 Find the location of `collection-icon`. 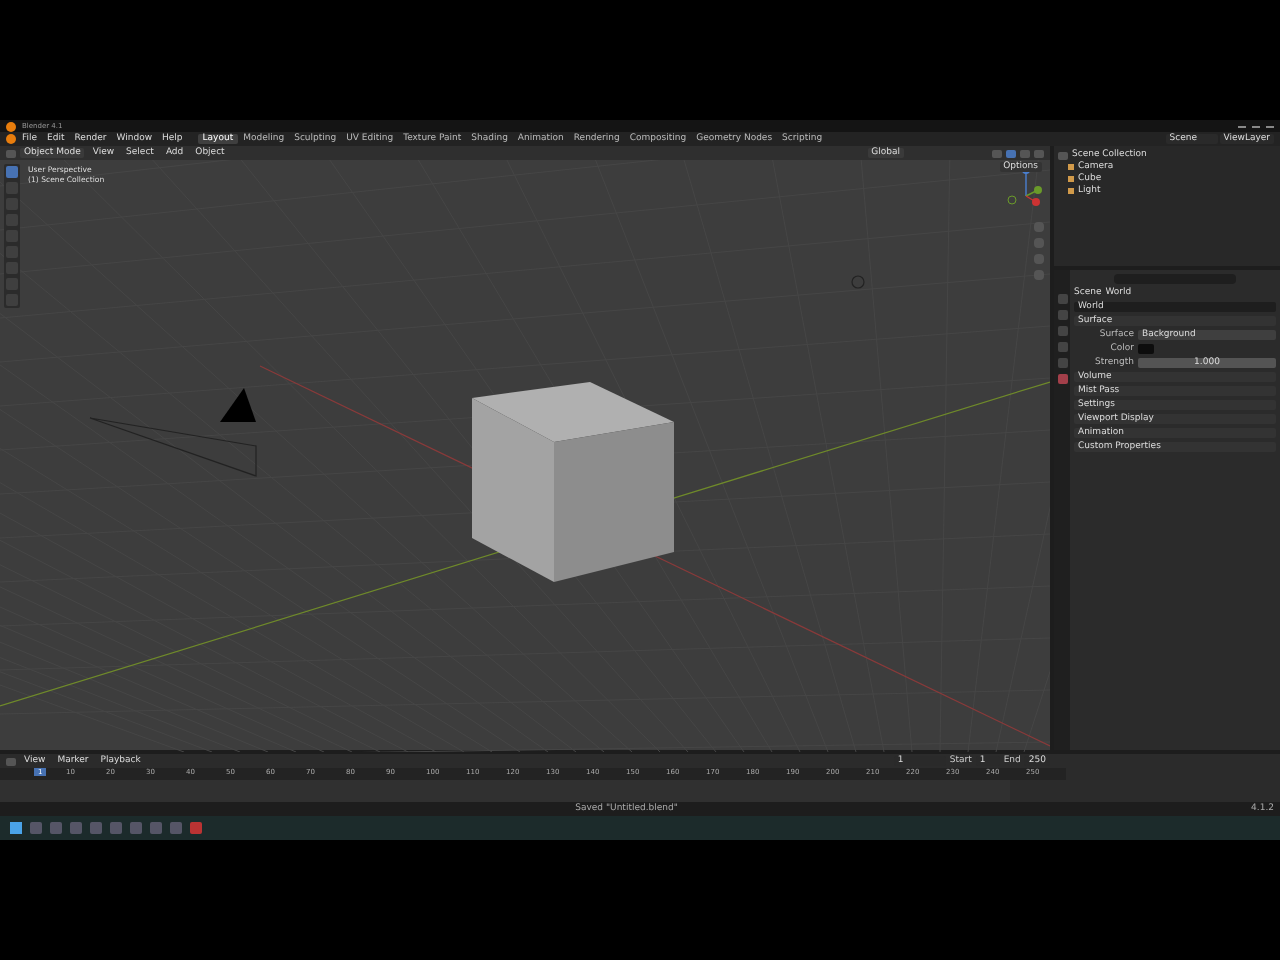

collection-icon is located at coordinates (1063, 155).